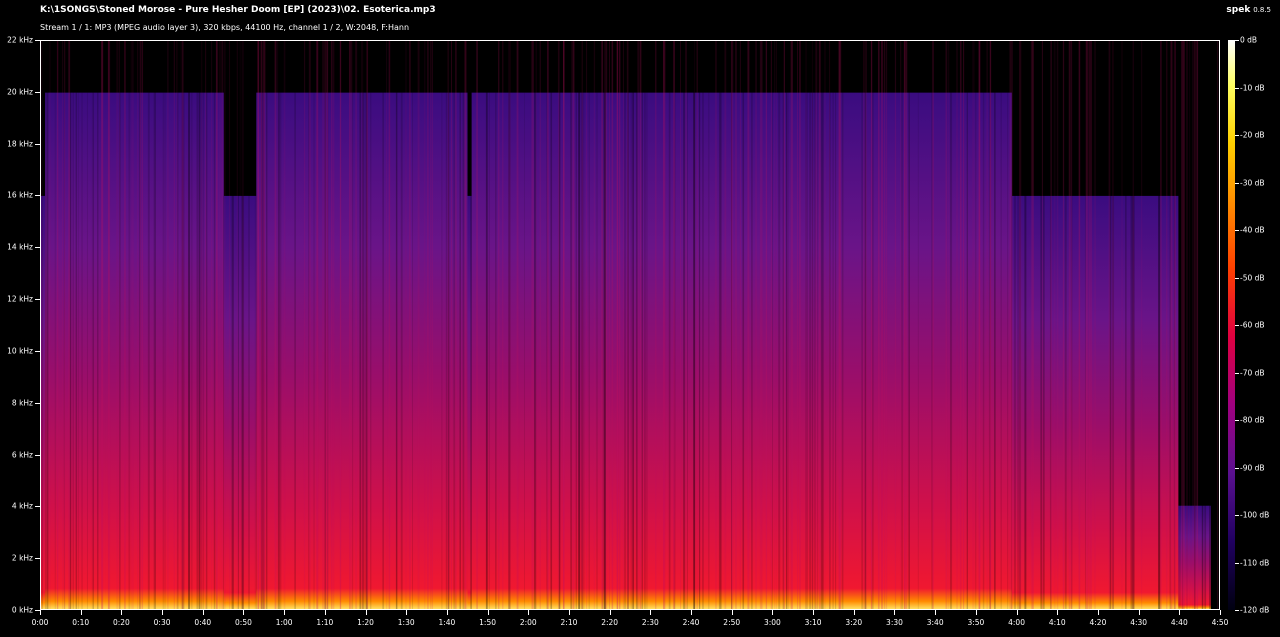  What do you see at coordinates (1252, 277) in the screenshot?
I see `colorbar-tick-label: -50 dB` at bounding box center [1252, 277].